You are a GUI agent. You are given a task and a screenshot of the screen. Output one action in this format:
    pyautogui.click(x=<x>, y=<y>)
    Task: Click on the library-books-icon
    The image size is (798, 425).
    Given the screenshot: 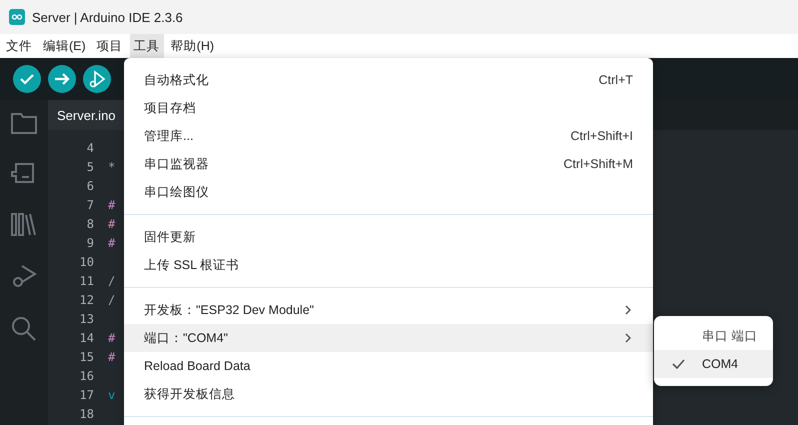 What is the action you would take?
    pyautogui.click(x=24, y=224)
    